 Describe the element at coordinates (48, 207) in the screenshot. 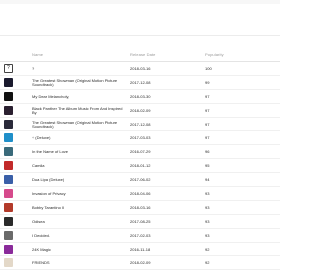

I see `album-name: Bobby Tarantino II` at that location.